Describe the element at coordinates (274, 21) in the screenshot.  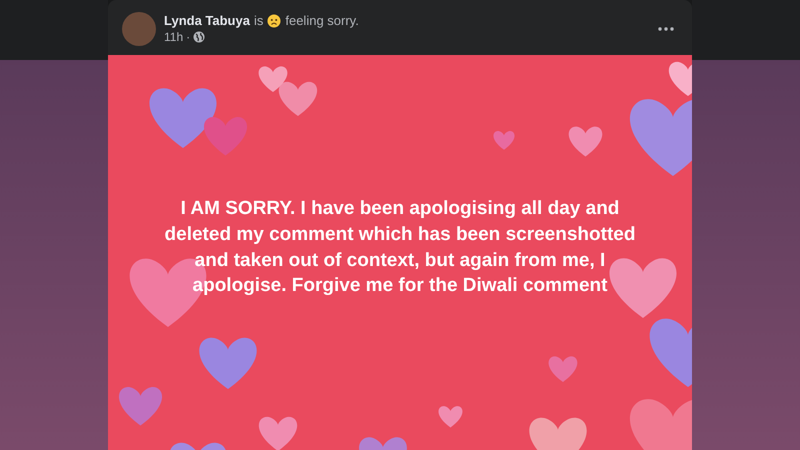
I see `sad-face-icon` at that location.